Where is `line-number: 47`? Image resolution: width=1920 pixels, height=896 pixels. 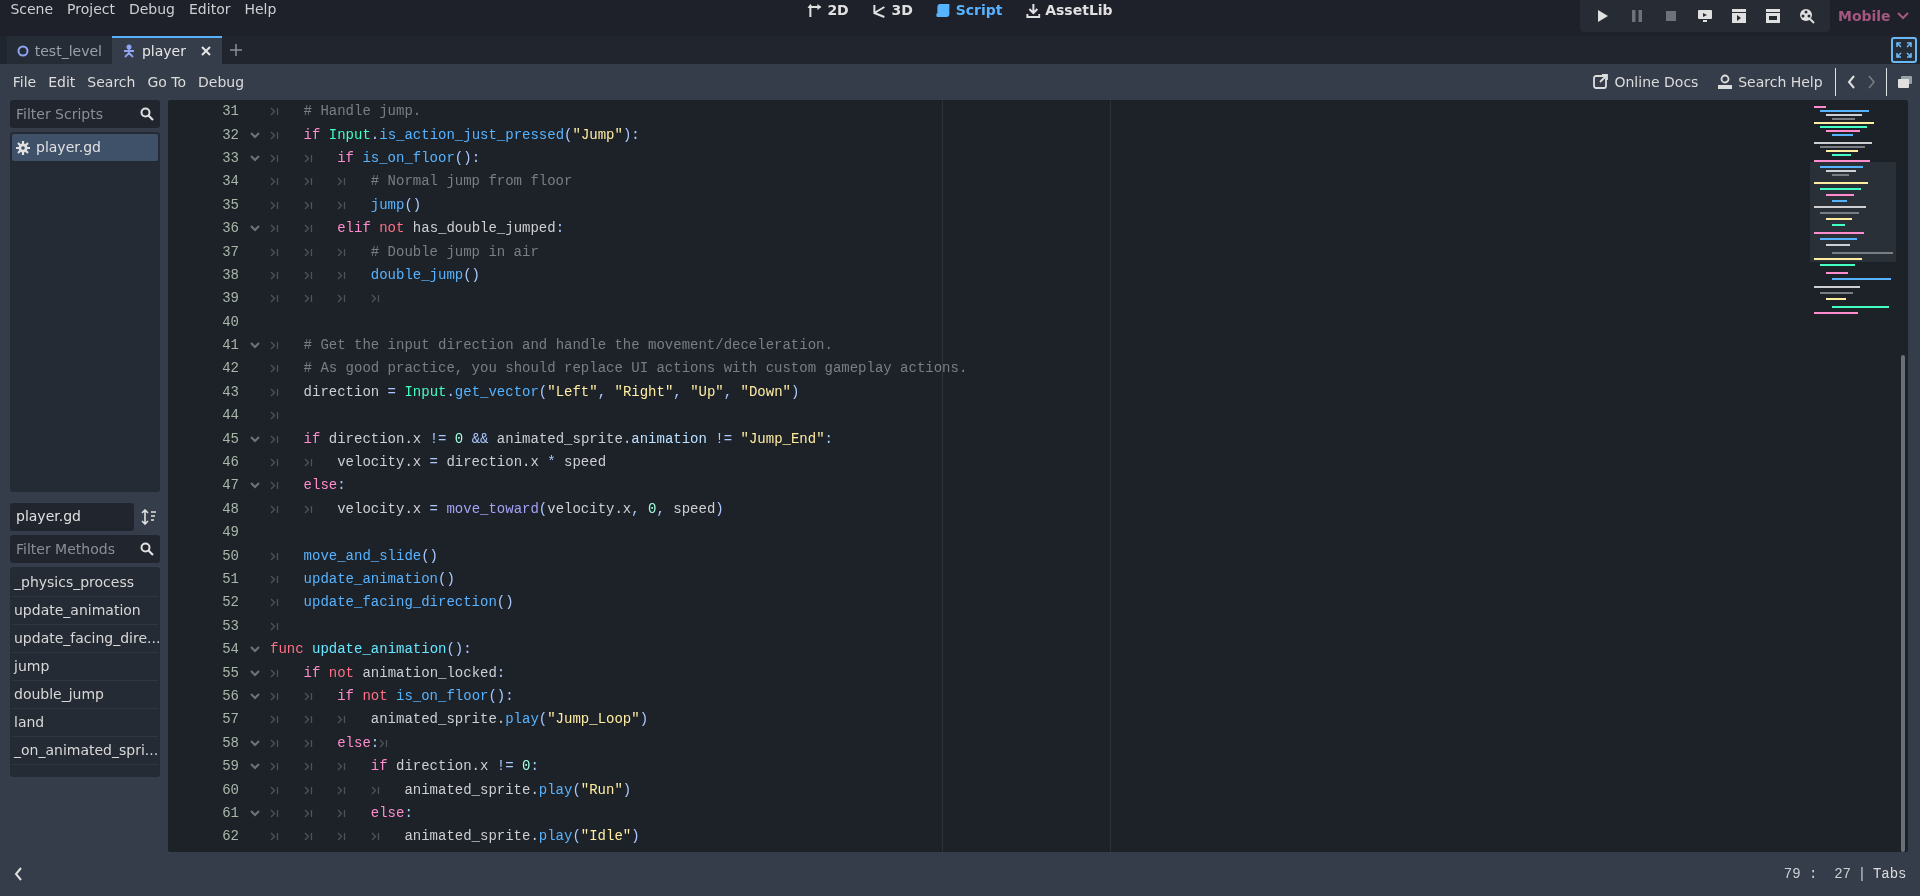
line-number: 47 is located at coordinates (230, 486).